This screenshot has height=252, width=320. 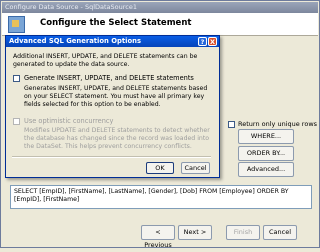 I want to click on database-icon, so click(x=16, y=24).